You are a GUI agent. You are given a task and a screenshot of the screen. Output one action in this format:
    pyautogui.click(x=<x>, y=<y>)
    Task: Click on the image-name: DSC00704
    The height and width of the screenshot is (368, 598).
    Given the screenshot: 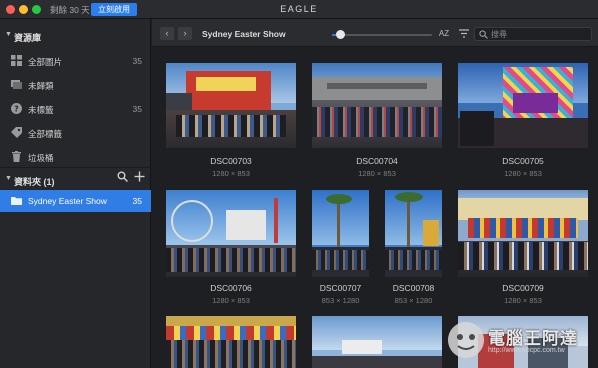 What is the action you would take?
    pyautogui.click(x=377, y=161)
    